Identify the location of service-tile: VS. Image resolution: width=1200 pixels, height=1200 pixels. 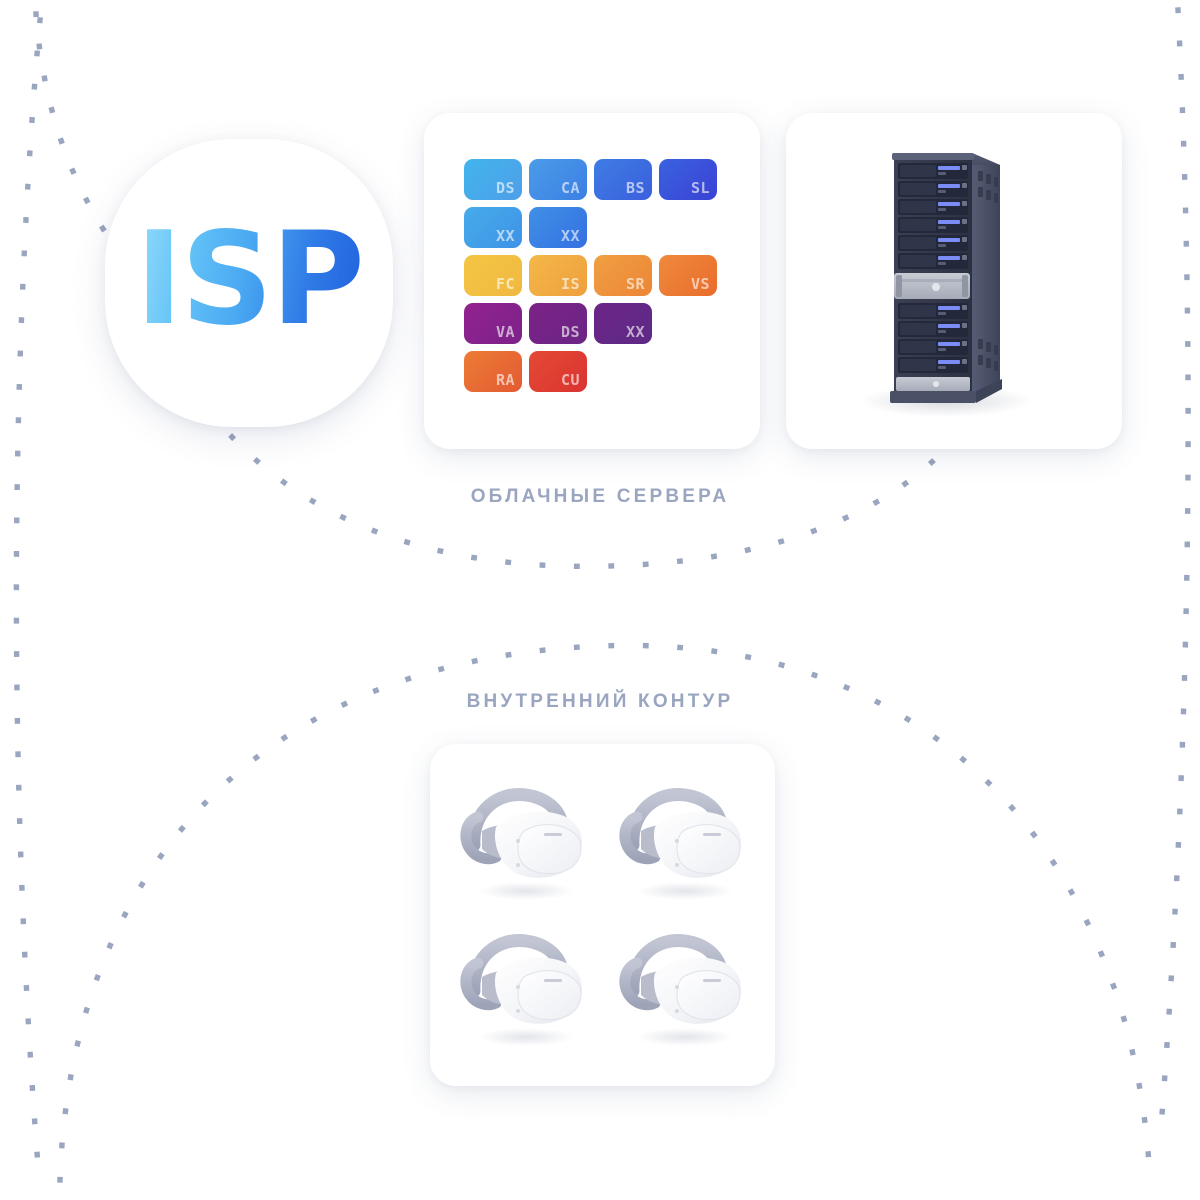
(688, 275).